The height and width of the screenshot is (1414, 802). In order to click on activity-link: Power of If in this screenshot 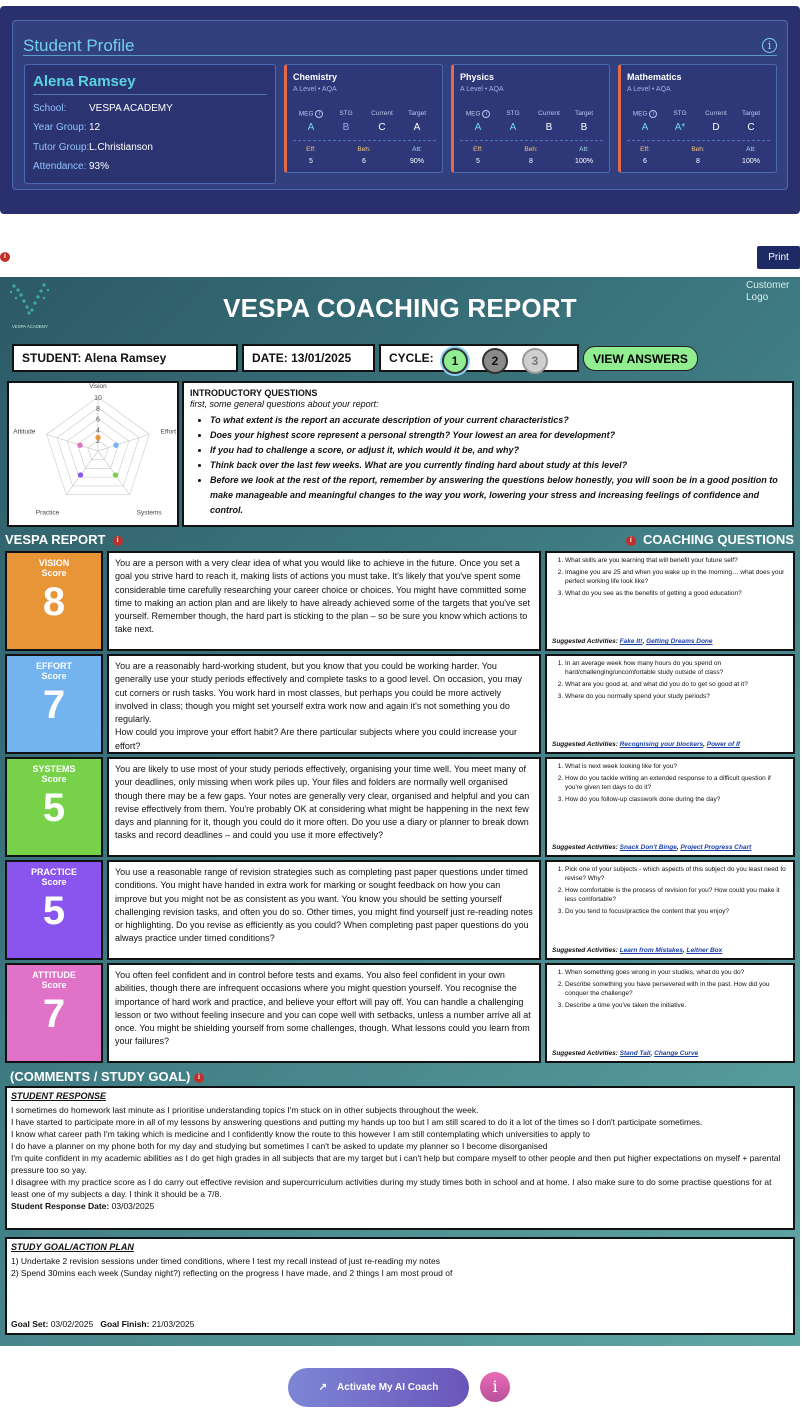, I will do `click(723, 744)`.